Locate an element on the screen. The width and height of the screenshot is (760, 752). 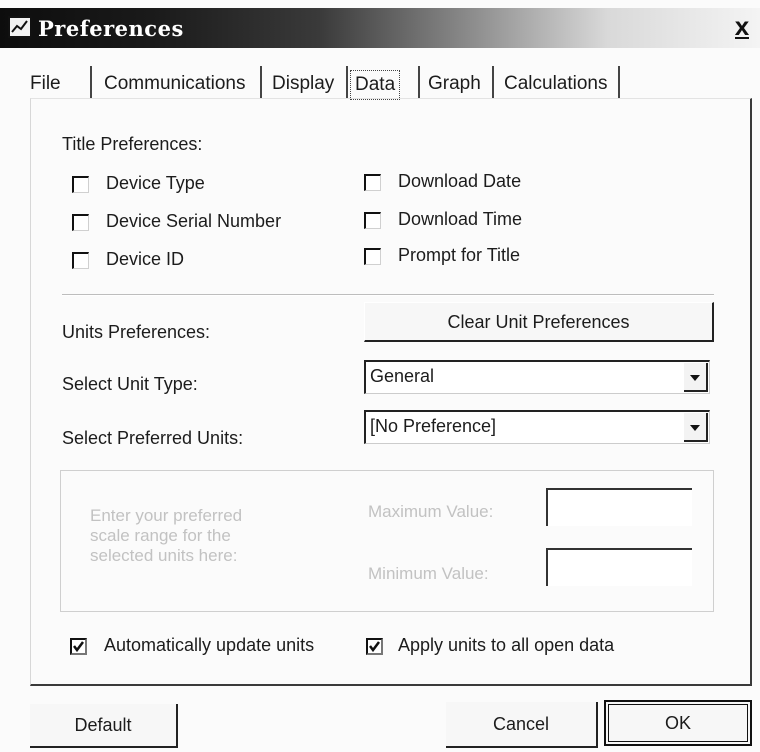
preferred-units-value: [No Preference] is located at coordinates (433, 426).